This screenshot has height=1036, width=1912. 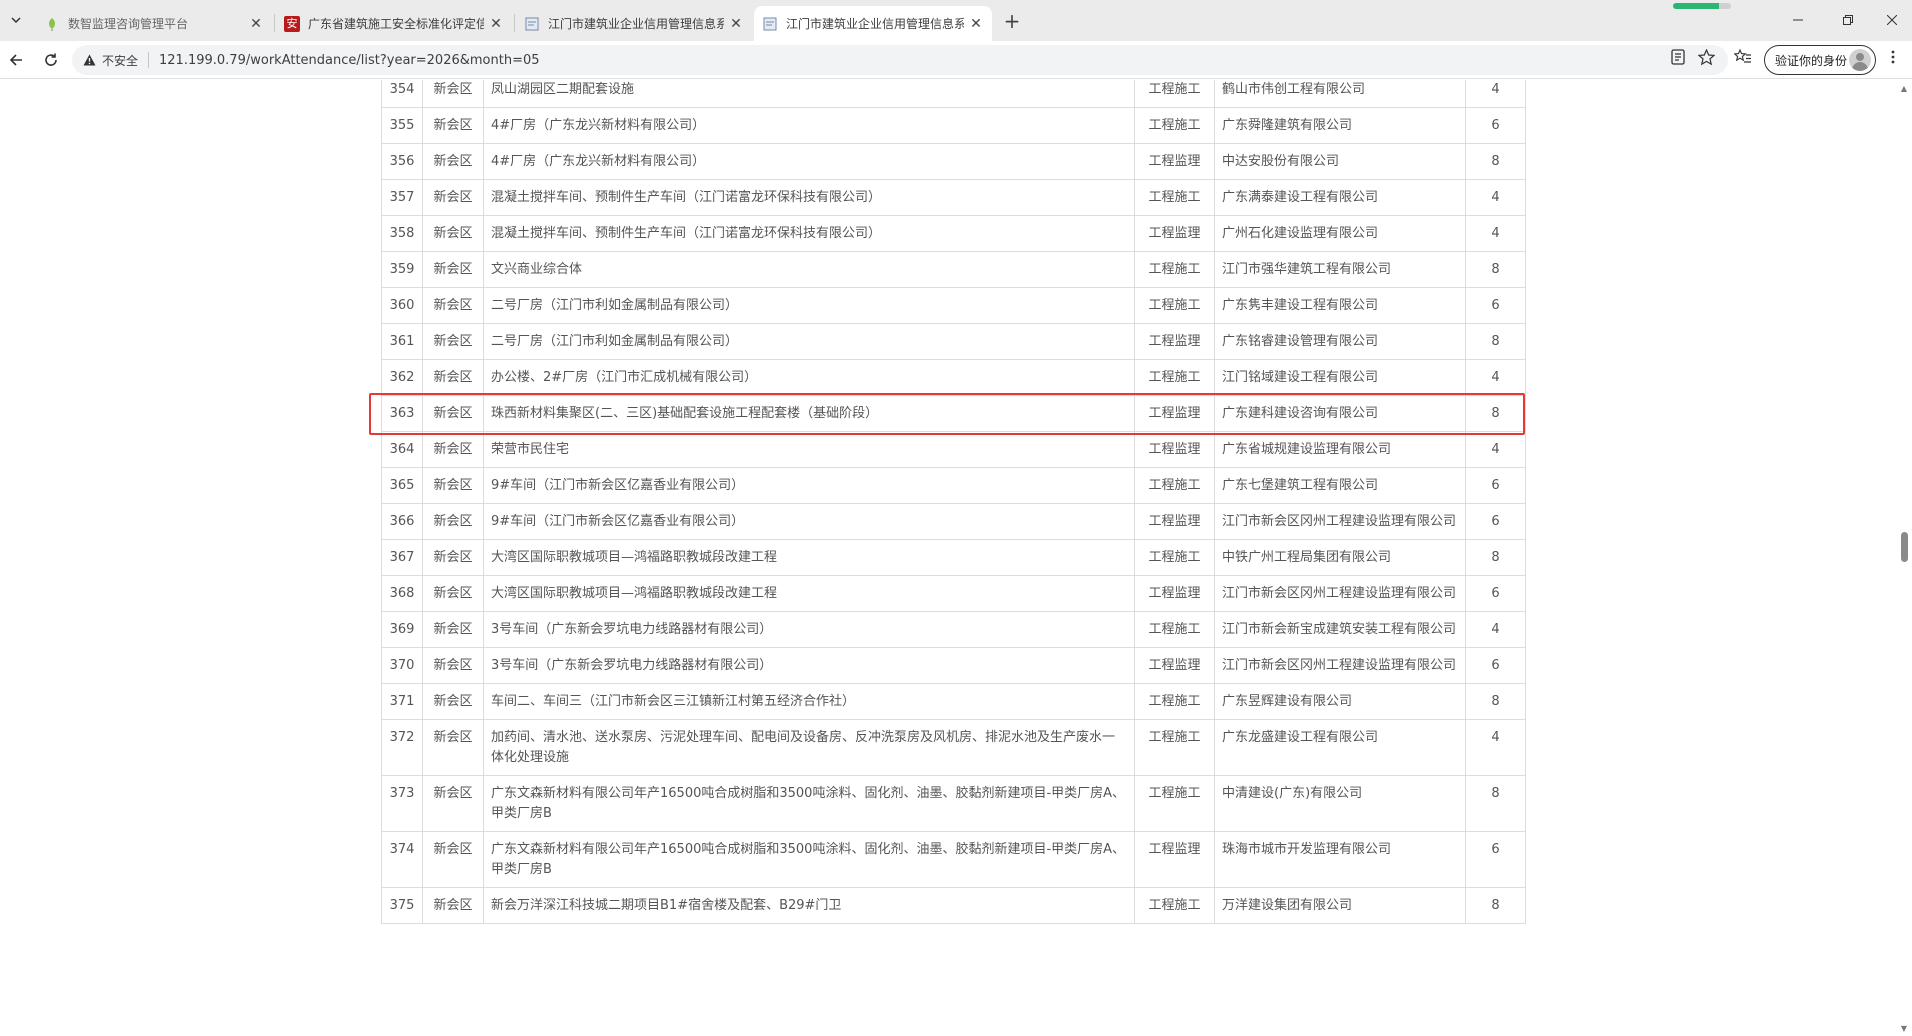 I want to click on row-index: 358, so click(x=402, y=233).